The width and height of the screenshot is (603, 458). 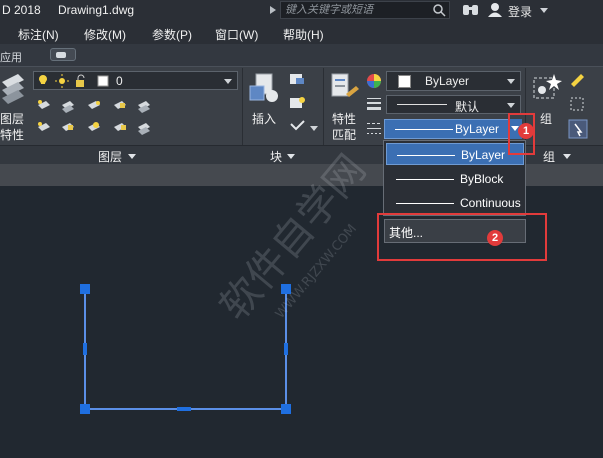 What do you see at coordinates (578, 106) in the screenshot?
I see `group-tools-icon-group` at bounding box center [578, 106].